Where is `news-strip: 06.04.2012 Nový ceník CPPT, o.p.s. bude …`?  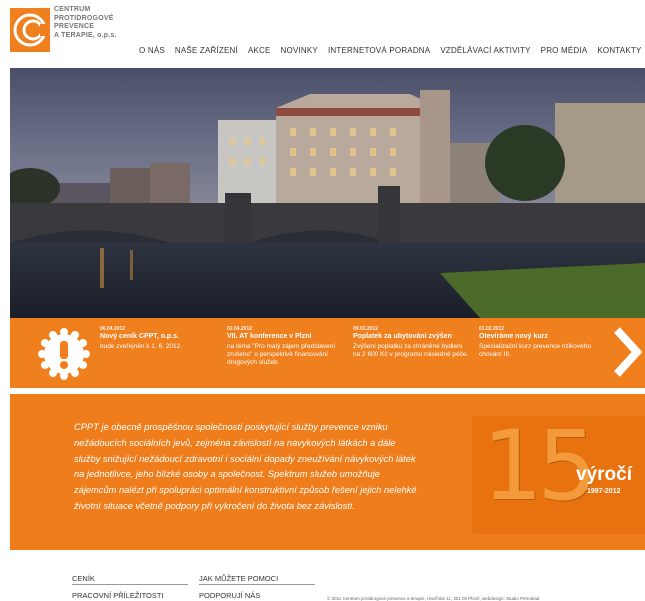 news-strip: 06.04.2012 Nový ceník CPPT, o.p.s. bude … is located at coordinates (327, 353).